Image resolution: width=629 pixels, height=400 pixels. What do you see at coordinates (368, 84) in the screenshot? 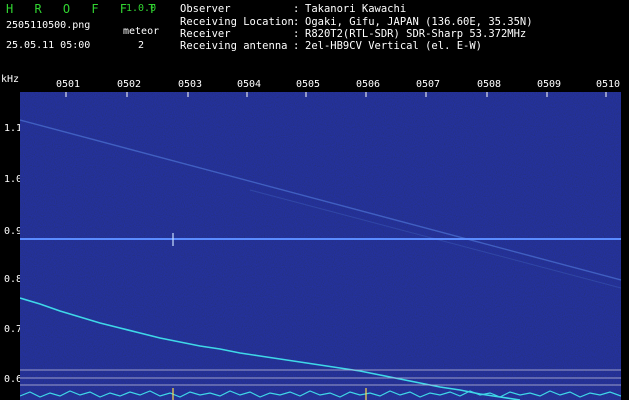
I see `time-label-0506: 0506` at bounding box center [368, 84].